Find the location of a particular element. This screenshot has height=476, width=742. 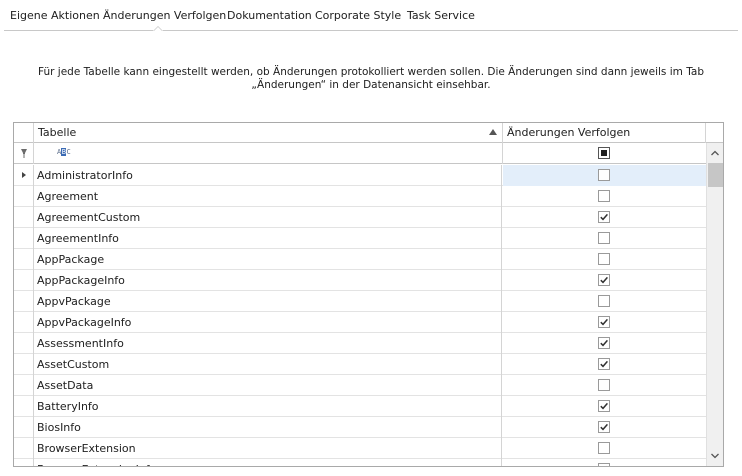

table-row: AppvPackage is located at coordinates (360, 301).